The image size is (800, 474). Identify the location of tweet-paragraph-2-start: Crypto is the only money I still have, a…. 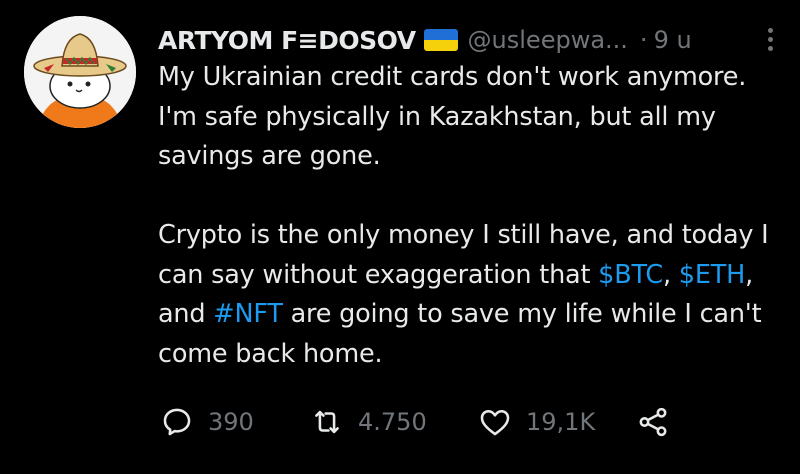
(463, 255).